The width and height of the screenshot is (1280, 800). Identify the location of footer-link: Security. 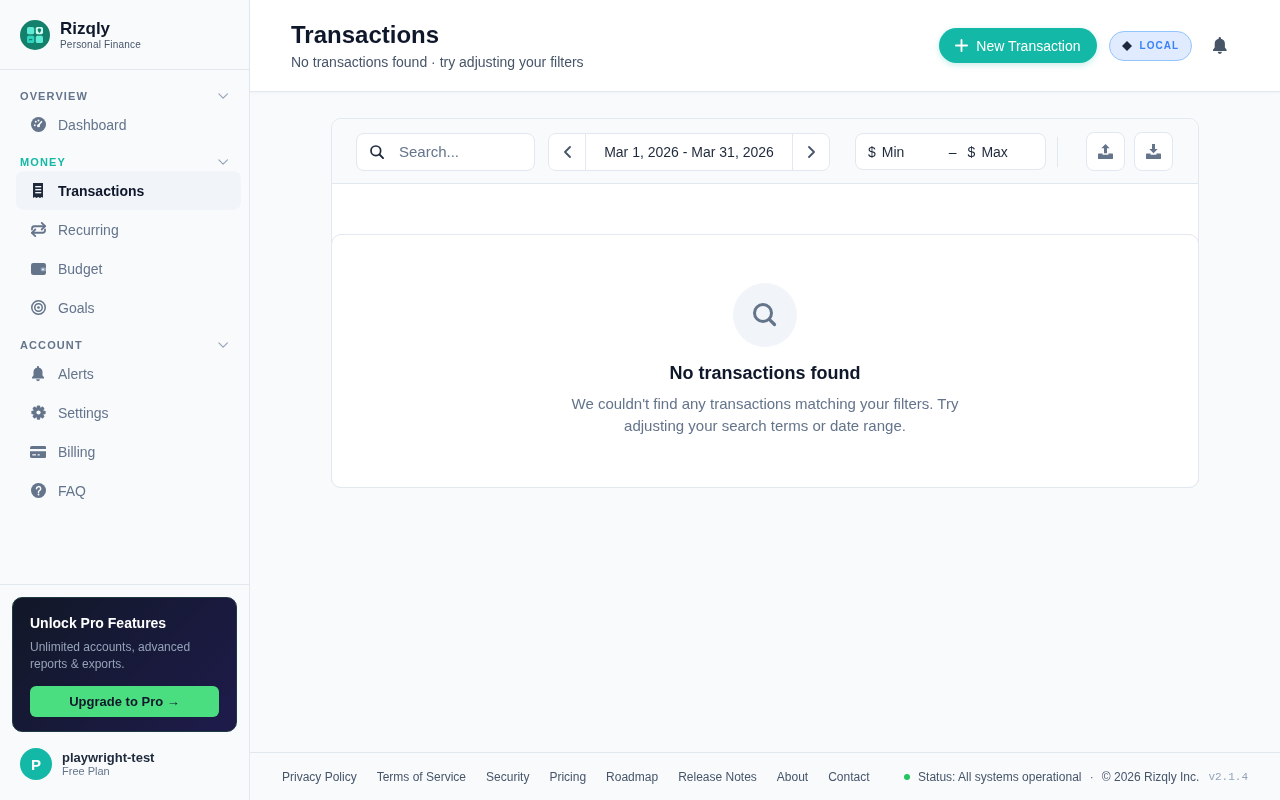
(508, 776).